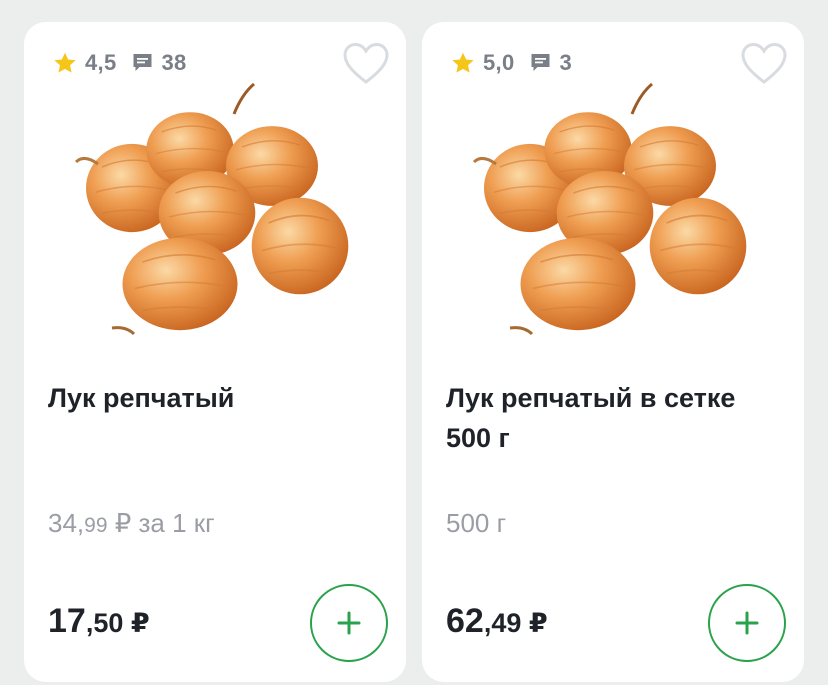  I want to click on reviews-count: 38, so click(174, 62).